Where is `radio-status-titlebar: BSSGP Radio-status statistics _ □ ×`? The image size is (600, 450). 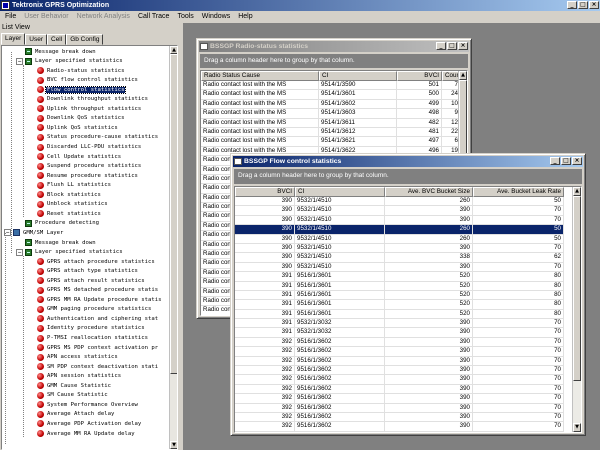 radio-status-titlebar: BSSGP Radio-status statistics _ □ × is located at coordinates (334, 46).